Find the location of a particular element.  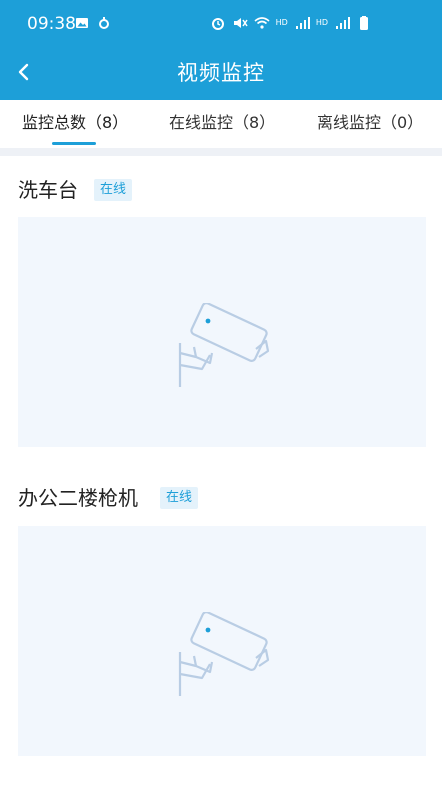

page-title: 视频监控 is located at coordinates (221, 73).